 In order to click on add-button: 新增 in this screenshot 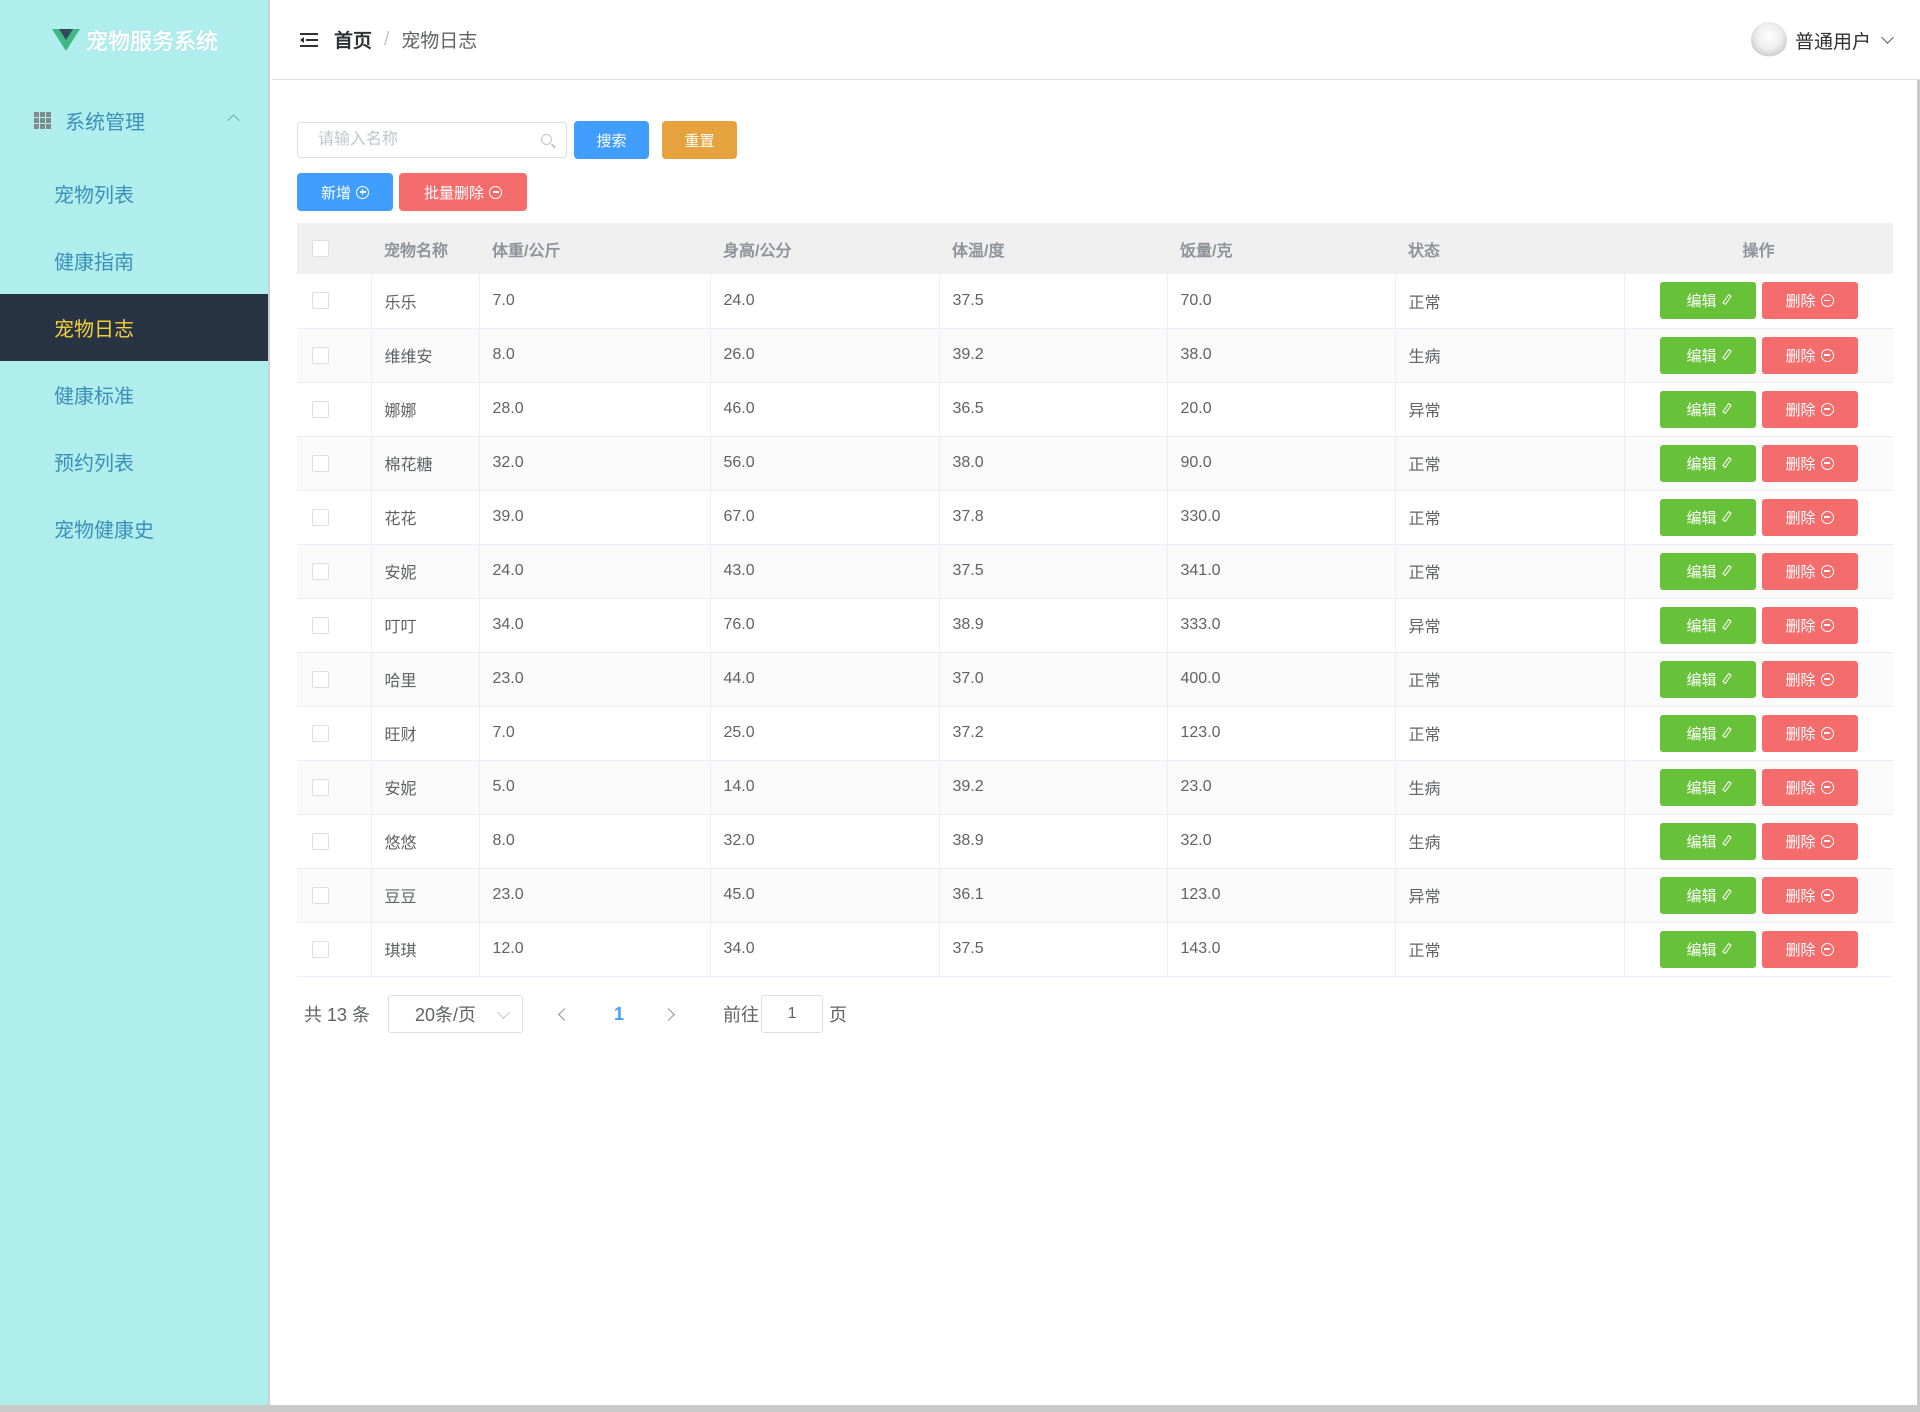, I will do `click(345, 192)`.